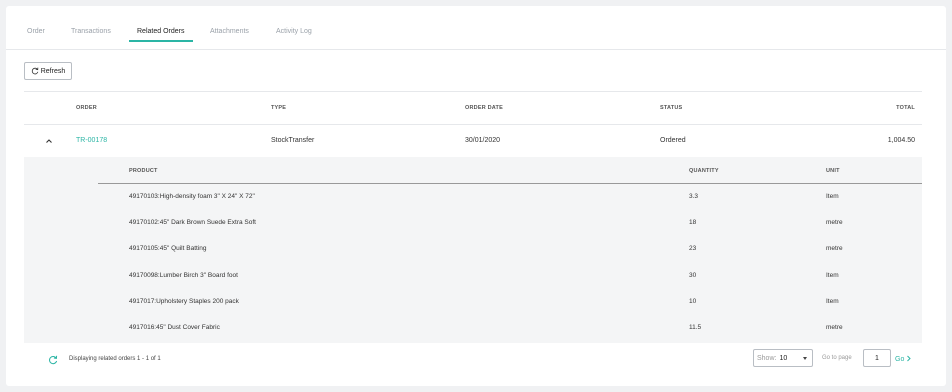 The height and width of the screenshot is (392, 952). I want to click on product-quantity: 18, so click(693, 222).